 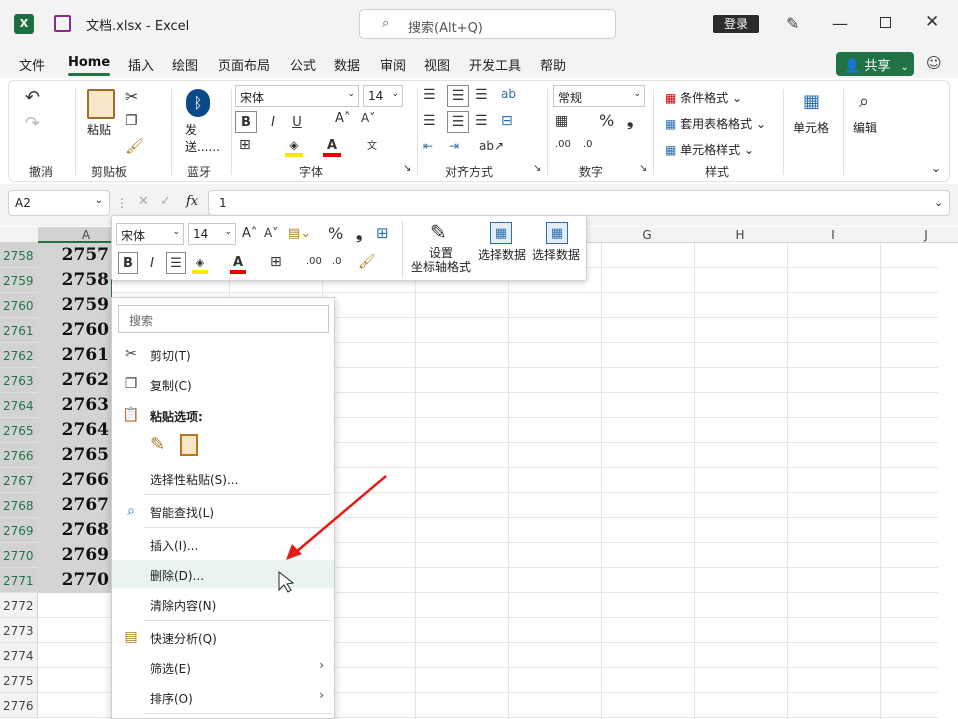 I want to click on red-arrow-head, so click(x=294, y=552).